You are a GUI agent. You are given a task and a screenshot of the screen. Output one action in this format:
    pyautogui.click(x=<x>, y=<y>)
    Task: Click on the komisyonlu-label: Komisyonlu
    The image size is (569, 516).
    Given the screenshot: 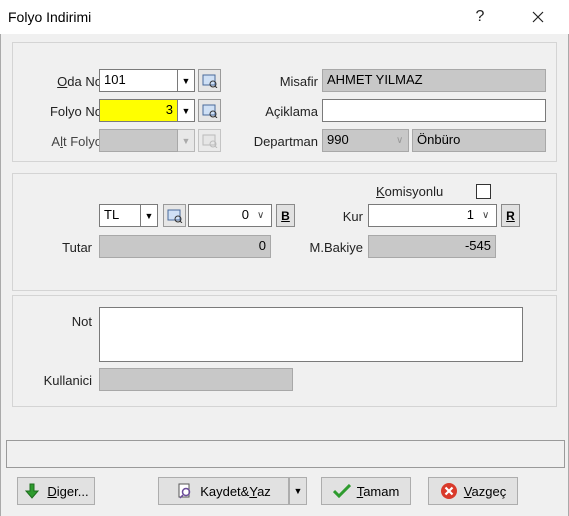 What is the action you would take?
    pyautogui.click(x=410, y=191)
    